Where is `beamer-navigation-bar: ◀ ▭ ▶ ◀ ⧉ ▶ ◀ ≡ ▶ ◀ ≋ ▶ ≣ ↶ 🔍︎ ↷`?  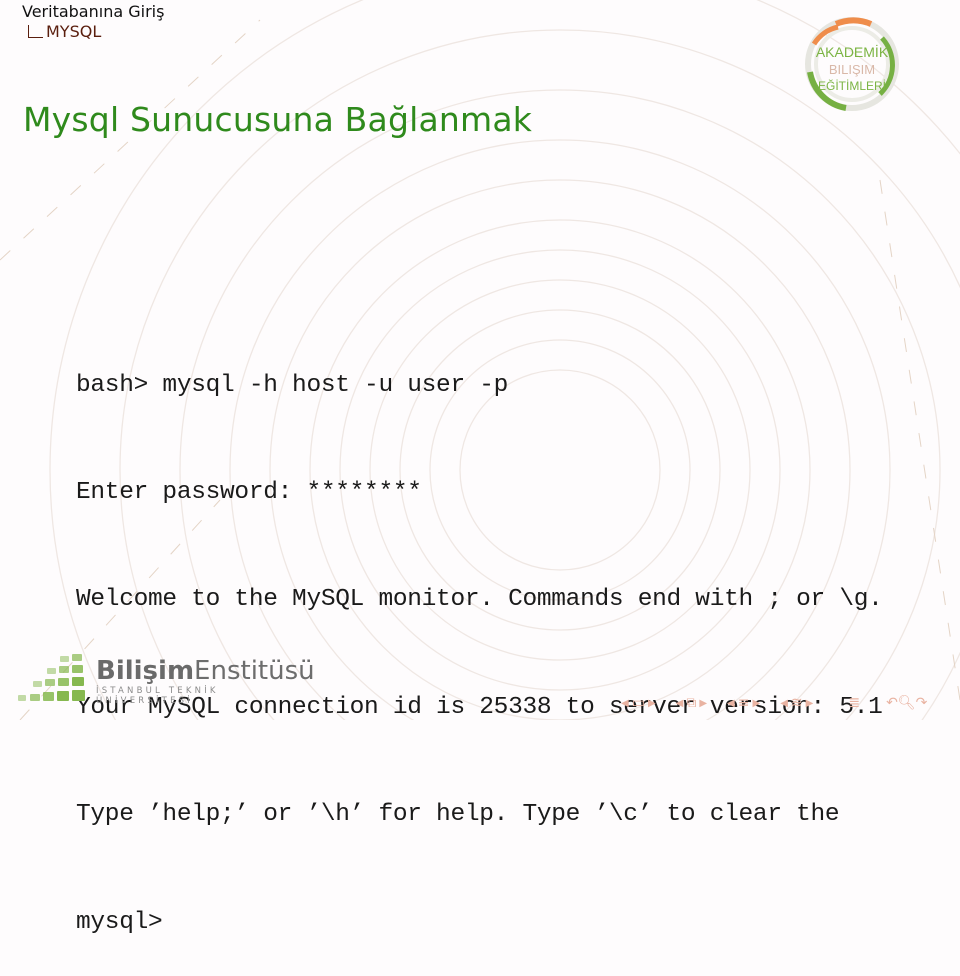 beamer-navigation-bar: ◀ ▭ ▶ ◀ ⧉ ▶ ◀ ≡ ▶ ◀ ≋ ▶ ≣ ↶ 🔍︎ ↷ is located at coordinates (777, 703).